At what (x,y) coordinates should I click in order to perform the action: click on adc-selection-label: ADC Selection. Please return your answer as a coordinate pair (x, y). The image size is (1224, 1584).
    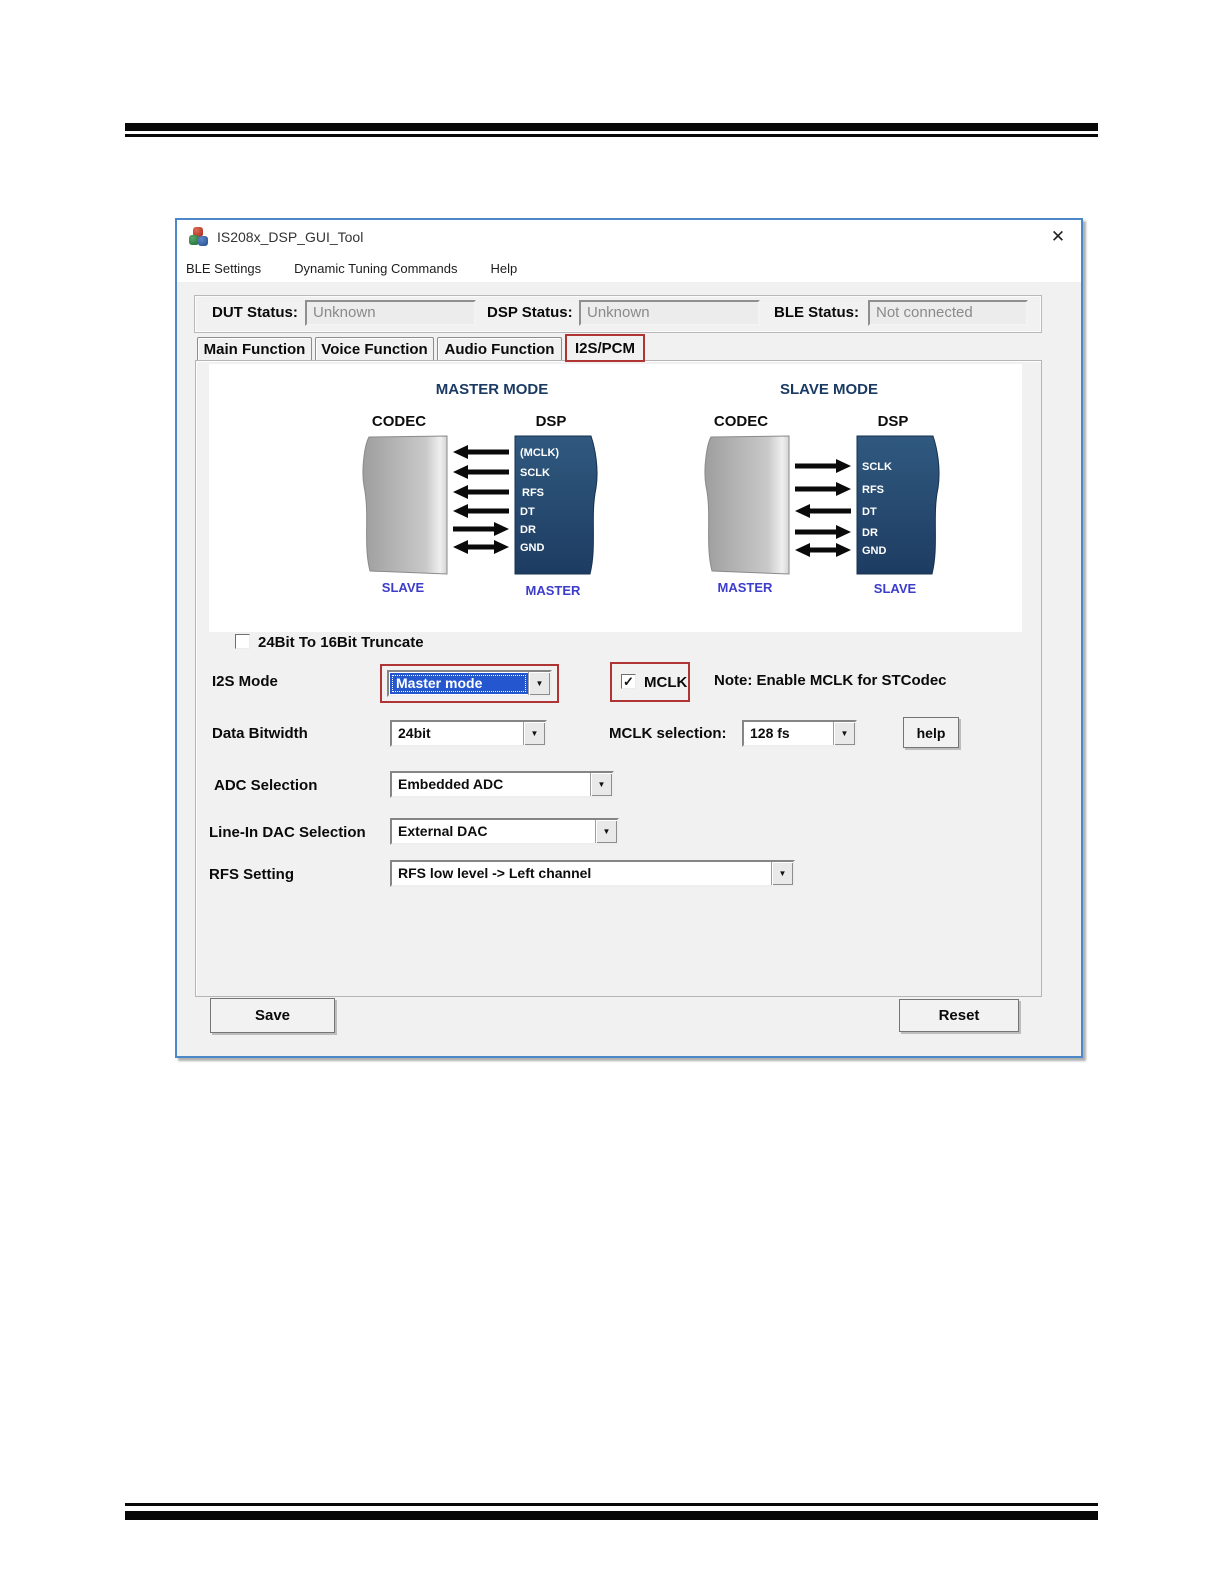
    Looking at the image, I should click on (266, 785).